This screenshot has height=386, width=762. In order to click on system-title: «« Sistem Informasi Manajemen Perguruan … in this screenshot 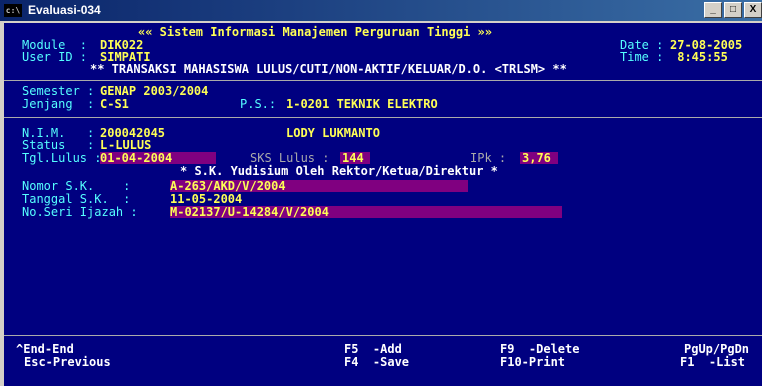, I will do `click(315, 32)`.